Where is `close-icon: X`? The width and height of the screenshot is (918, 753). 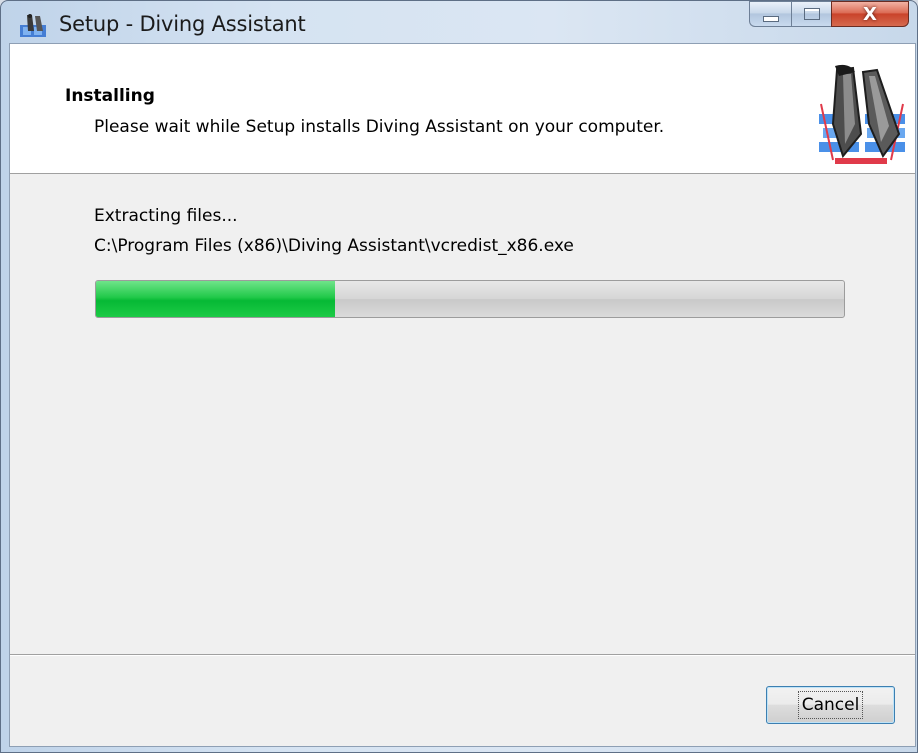 close-icon: X is located at coordinates (870, 14).